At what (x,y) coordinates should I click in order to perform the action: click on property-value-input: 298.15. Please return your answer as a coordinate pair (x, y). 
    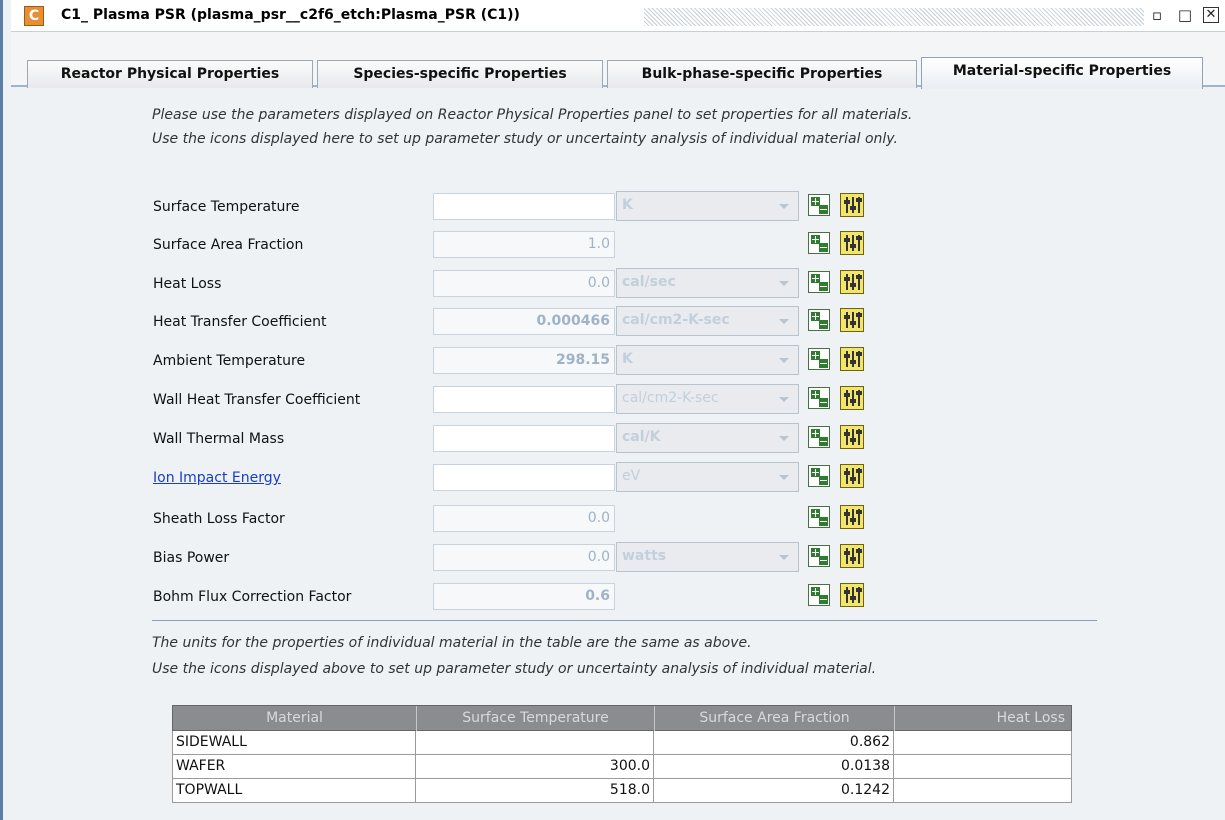
    Looking at the image, I should click on (524, 360).